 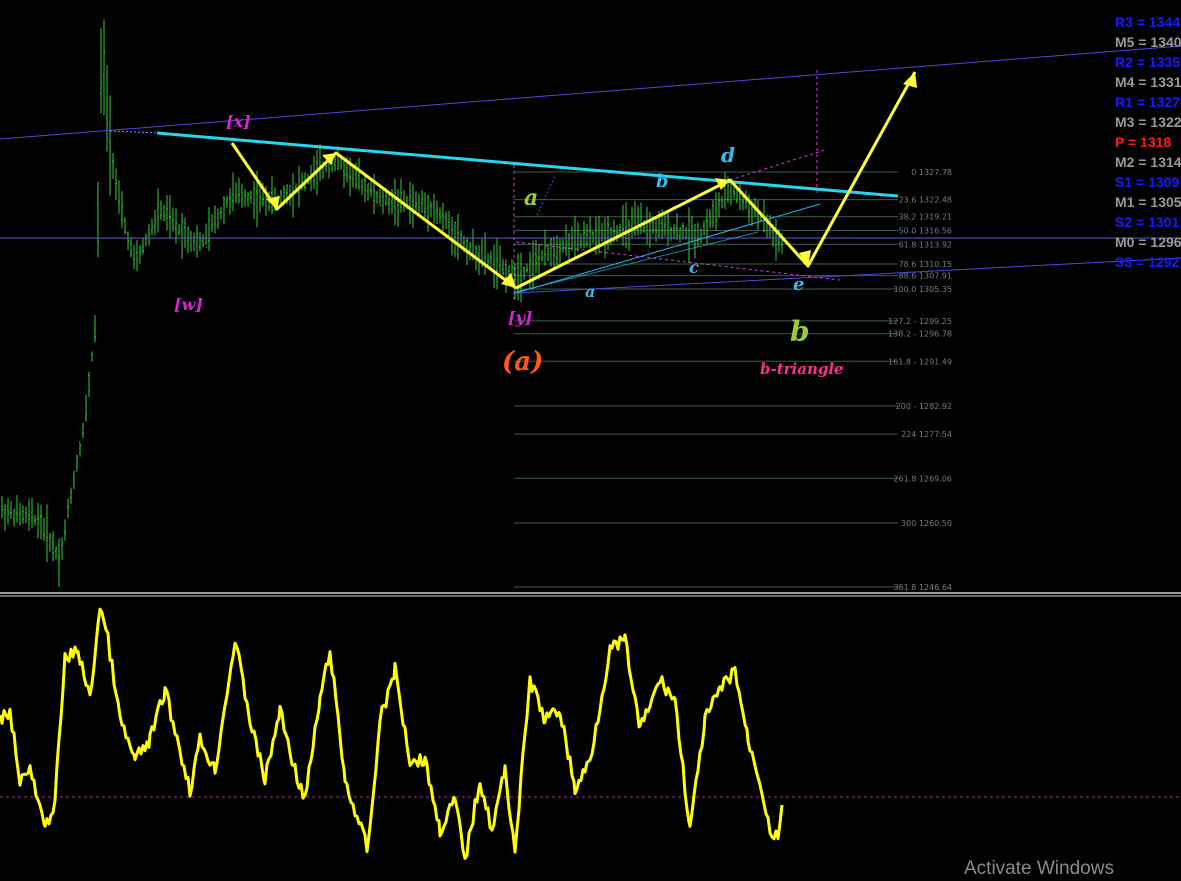 What do you see at coordinates (1148, 242) in the screenshot?
I see `pivot-label: M0 = 1296` at bounding box center [1148, 242].